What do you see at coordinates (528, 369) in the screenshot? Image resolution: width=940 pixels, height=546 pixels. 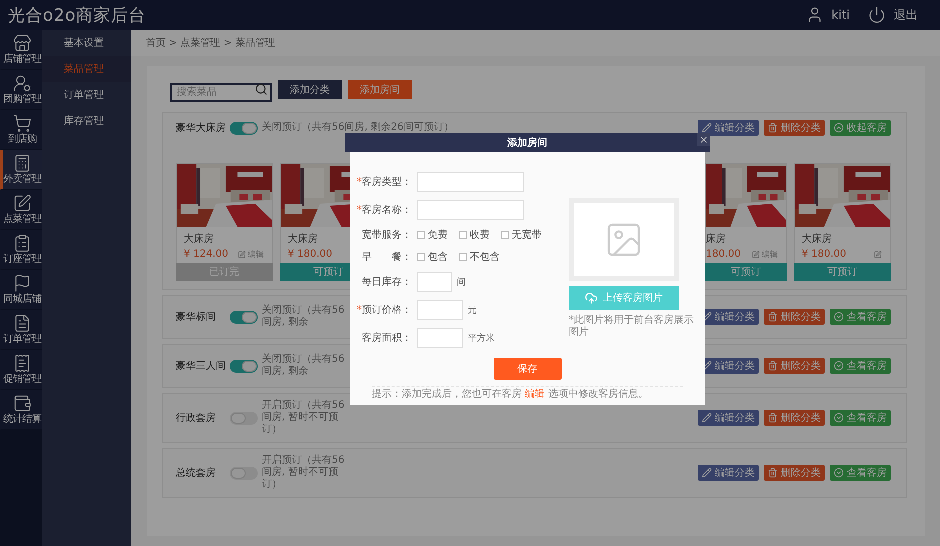 I see `save-button: 保存` at bounding box center [528, 369].